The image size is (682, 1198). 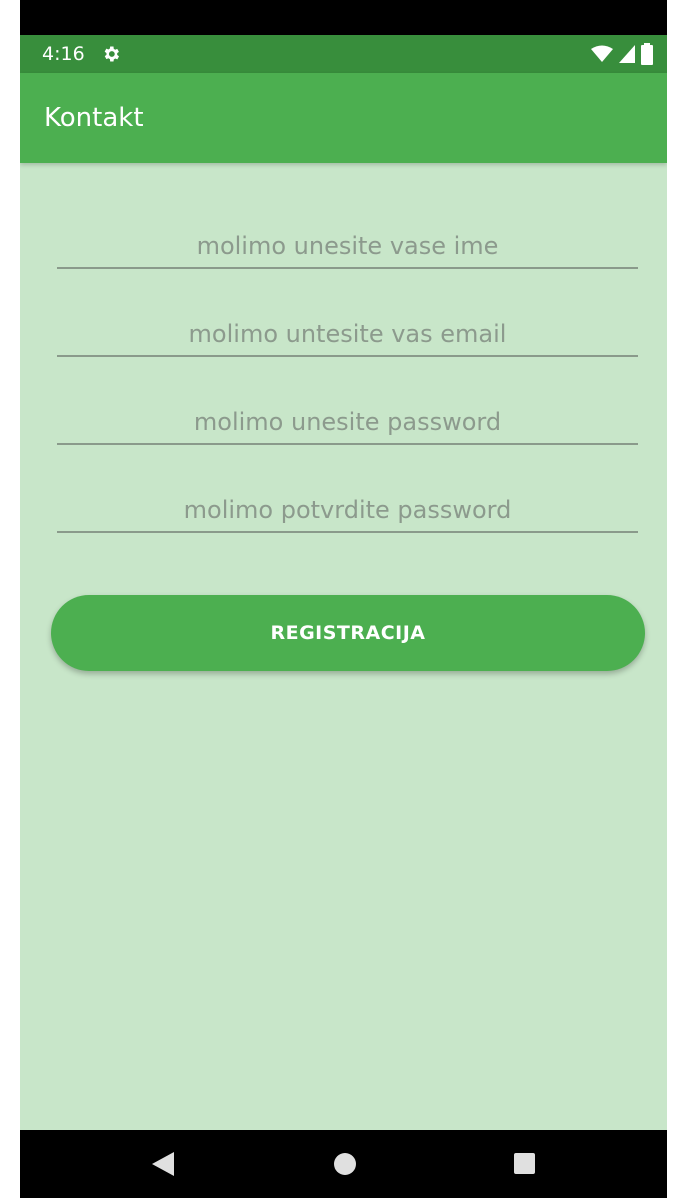 I want to click on status-time: 4:16, so click(x=63, y=54).